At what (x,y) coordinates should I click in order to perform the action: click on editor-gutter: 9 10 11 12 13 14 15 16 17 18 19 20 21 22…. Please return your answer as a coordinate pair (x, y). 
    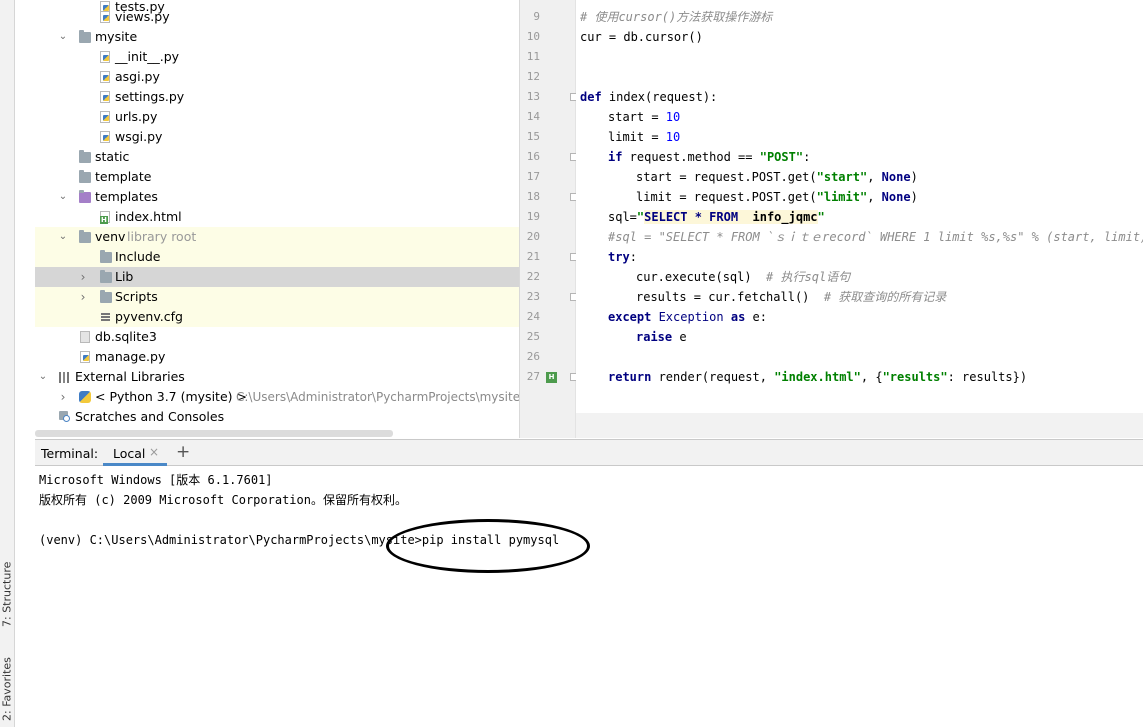
    Looking at the image, I should click on (548, 219).